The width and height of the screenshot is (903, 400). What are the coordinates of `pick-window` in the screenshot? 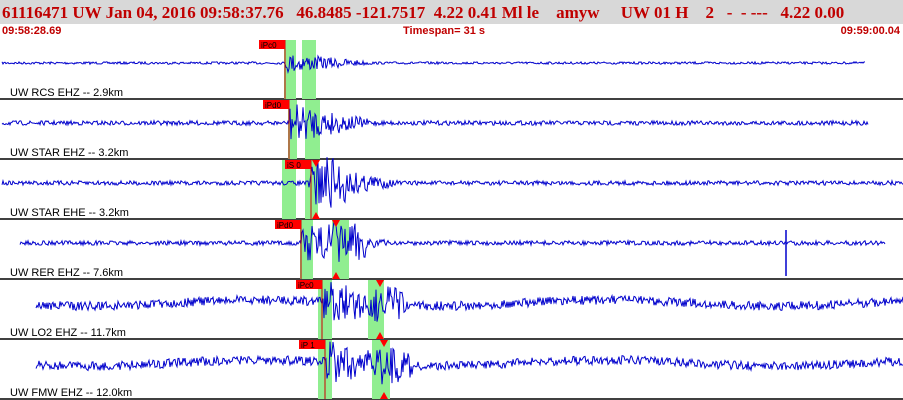 It's located at (309, 69).